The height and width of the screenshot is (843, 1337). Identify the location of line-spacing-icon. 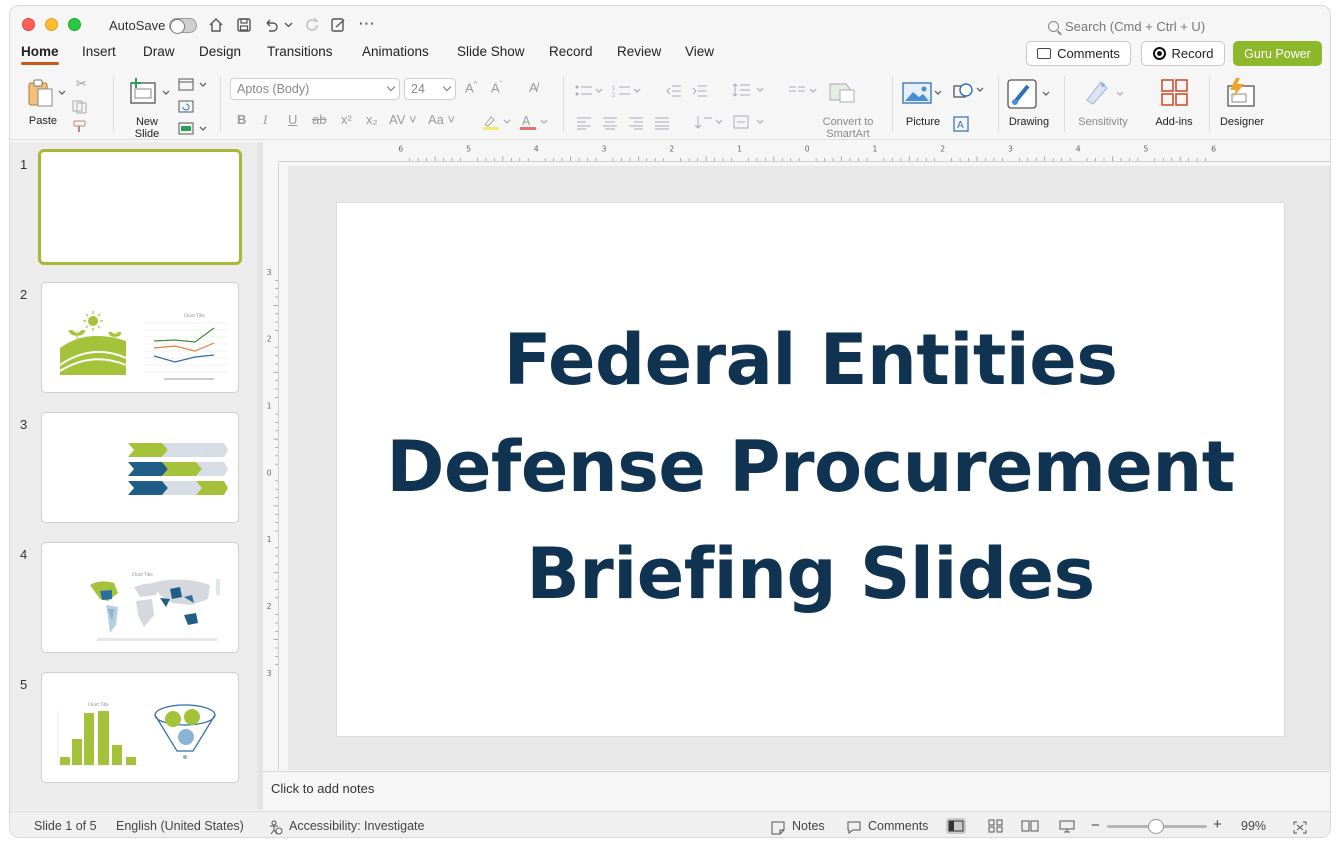
(749, 90).